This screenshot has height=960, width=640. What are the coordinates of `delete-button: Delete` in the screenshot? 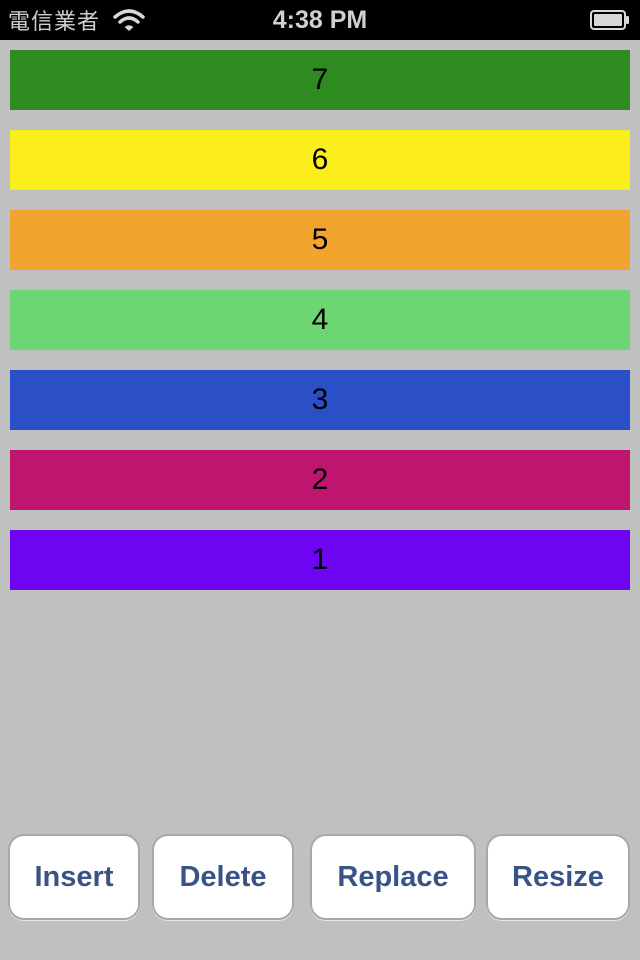 It's located at (223, 877).